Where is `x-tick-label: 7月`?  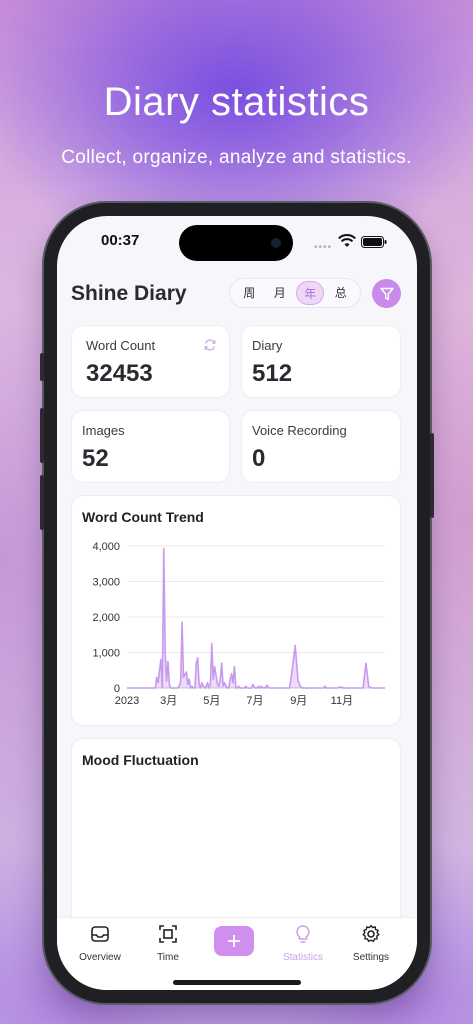 x-tick-label: 7月 is located at coordinates (254, 701).